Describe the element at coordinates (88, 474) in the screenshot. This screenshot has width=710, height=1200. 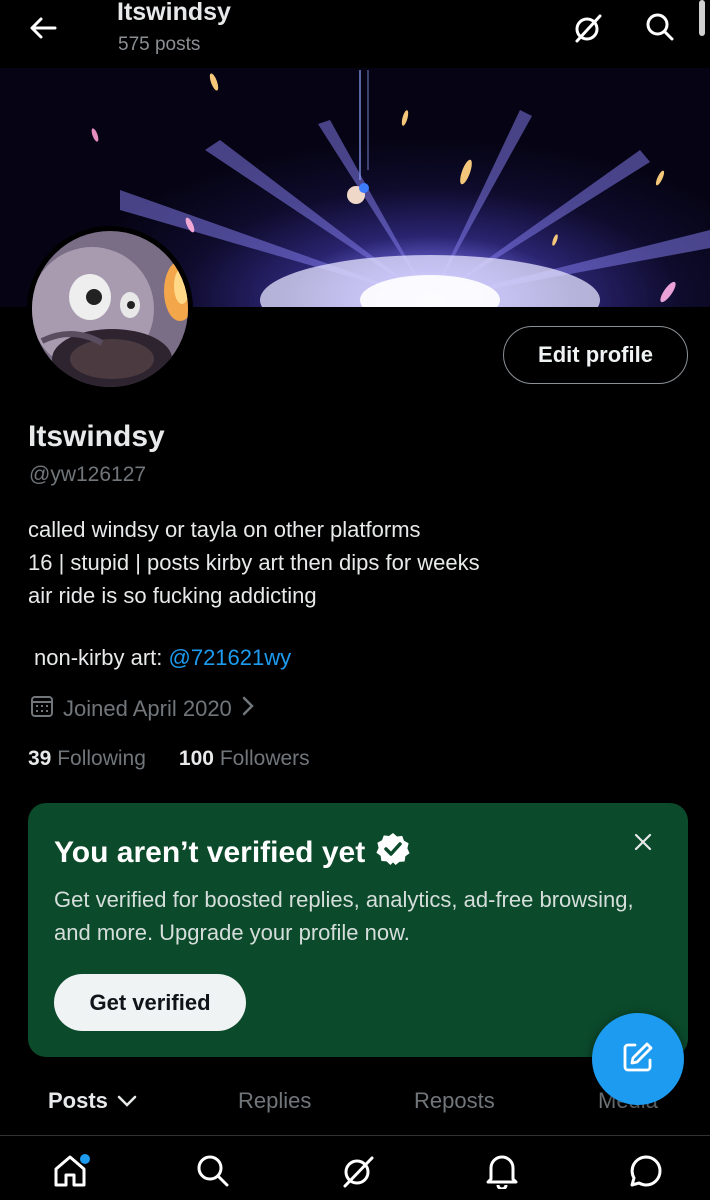
I see `profile-handle: @yw126127` at that location.